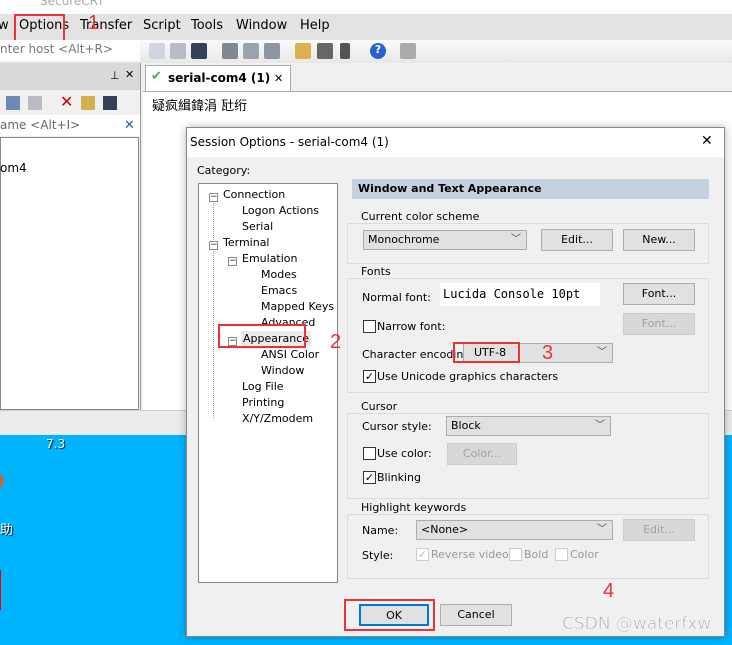  I want to click on annotation-3: 3, so click(548, 353).